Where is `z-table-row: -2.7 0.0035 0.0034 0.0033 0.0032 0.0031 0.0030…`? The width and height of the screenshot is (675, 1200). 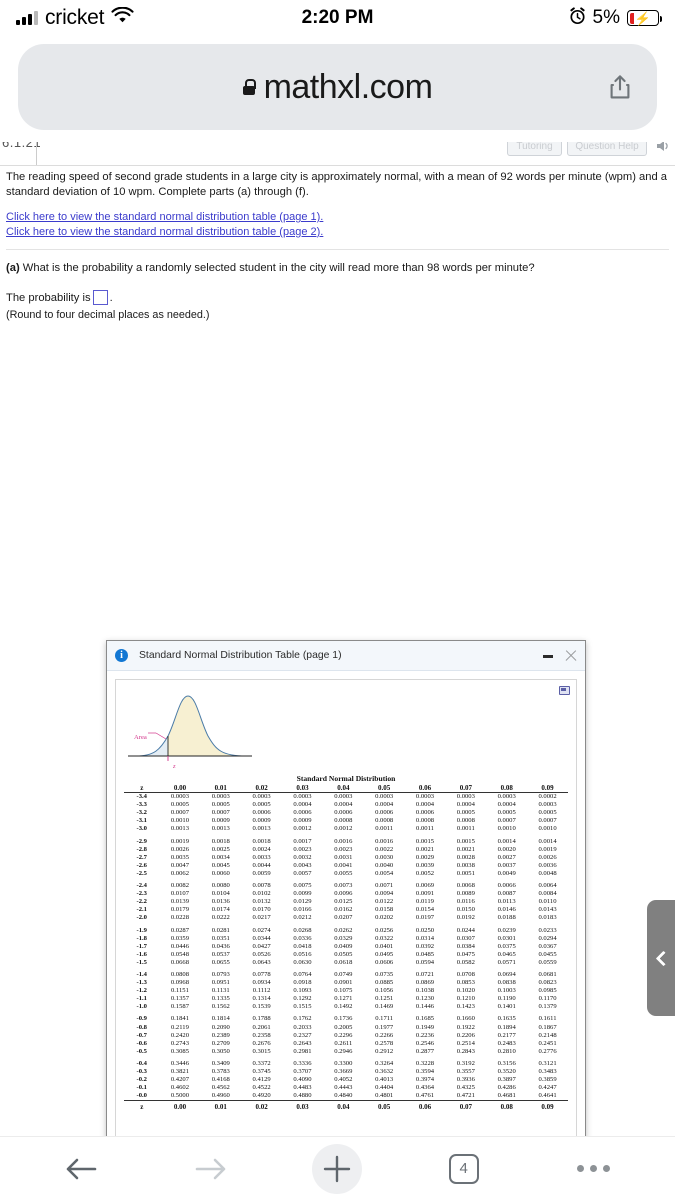
z-table-row: -2.7 0.0035 0.0034 0.0033 0.0032 0.0031 0.0030… is located at coordinates (346, 858).